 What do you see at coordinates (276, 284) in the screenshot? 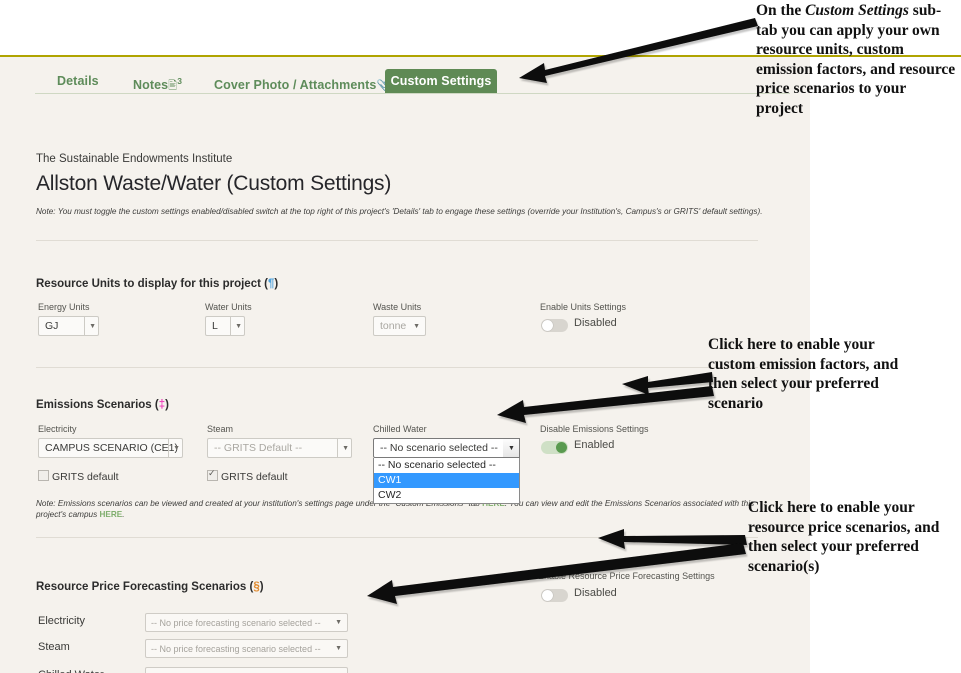
I see `units-heading-close: )` at bounding box center [276, 284].